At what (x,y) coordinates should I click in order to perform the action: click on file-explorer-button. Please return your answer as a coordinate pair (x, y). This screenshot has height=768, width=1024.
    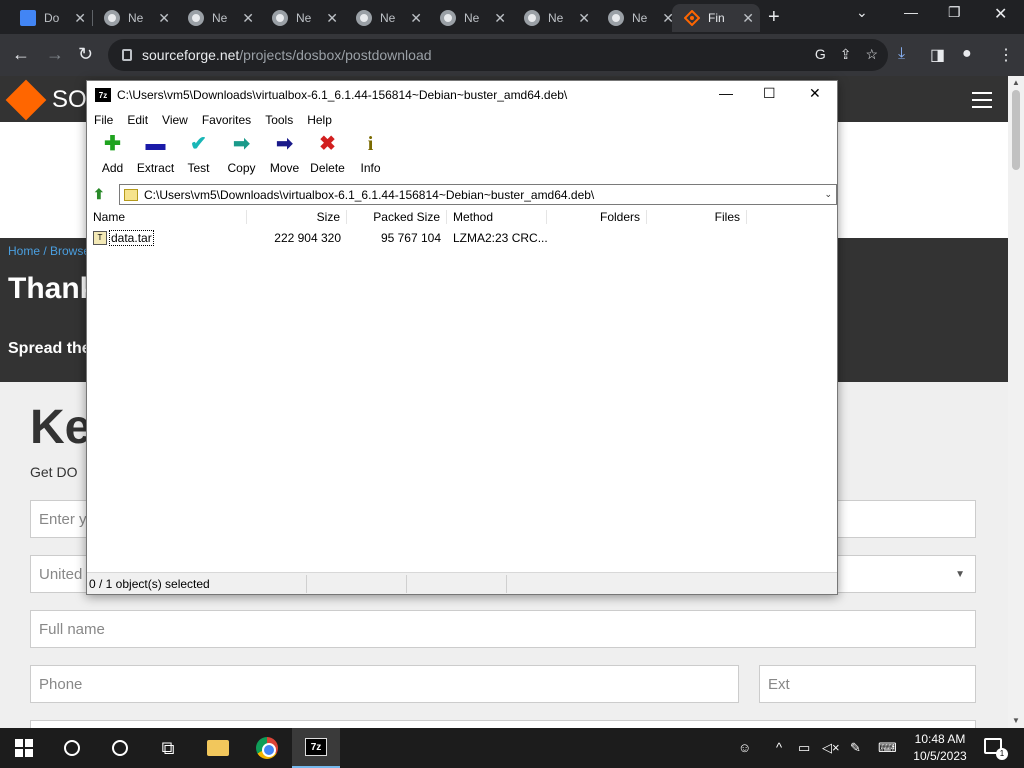
    Looking at the image, I should click on (218, 748).